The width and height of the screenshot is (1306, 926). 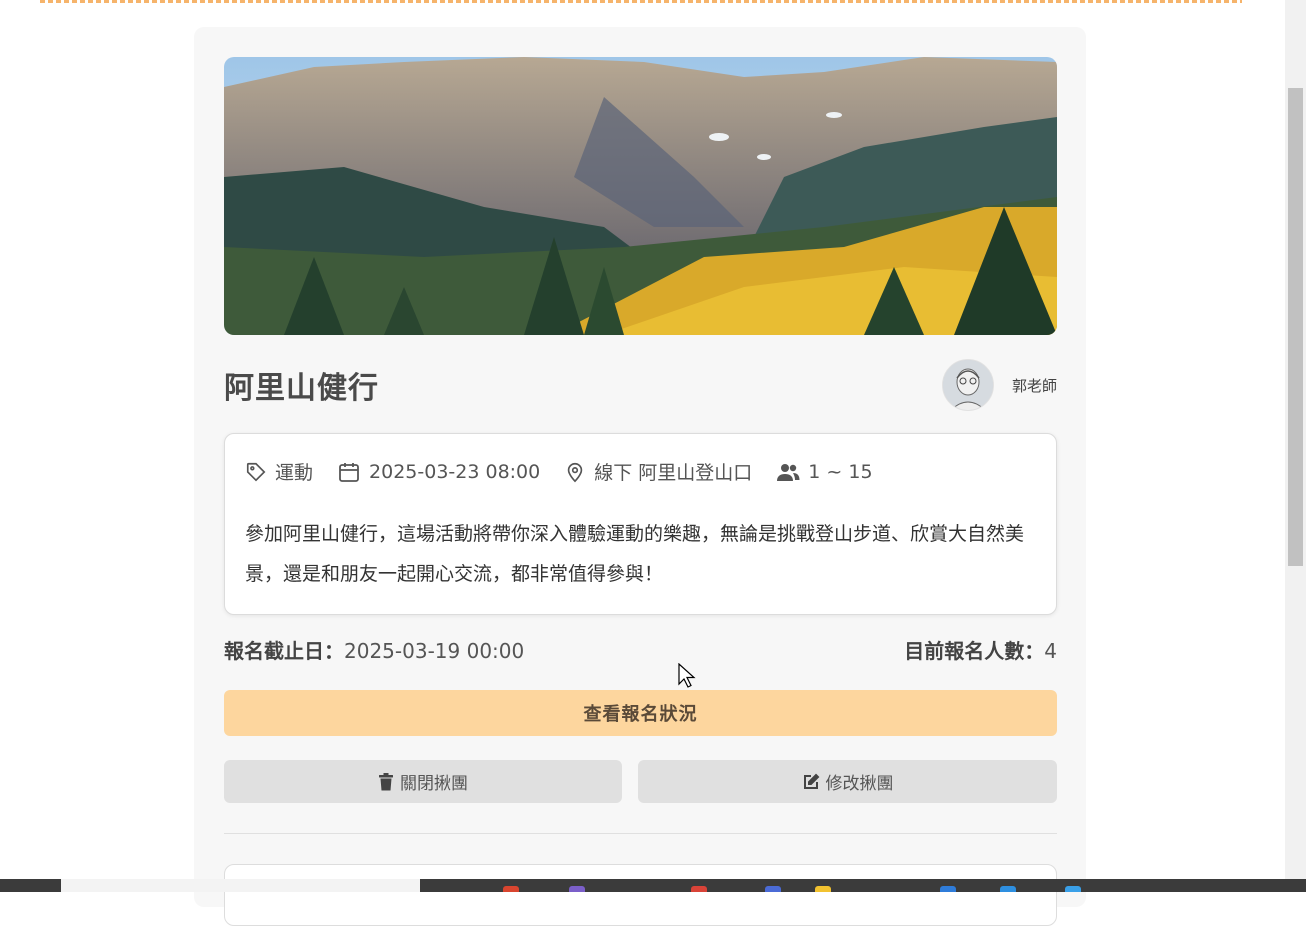 I want to click on registration-deadline: 報名截止日：2025-03-19 00:00, so click(x=374, y=649).